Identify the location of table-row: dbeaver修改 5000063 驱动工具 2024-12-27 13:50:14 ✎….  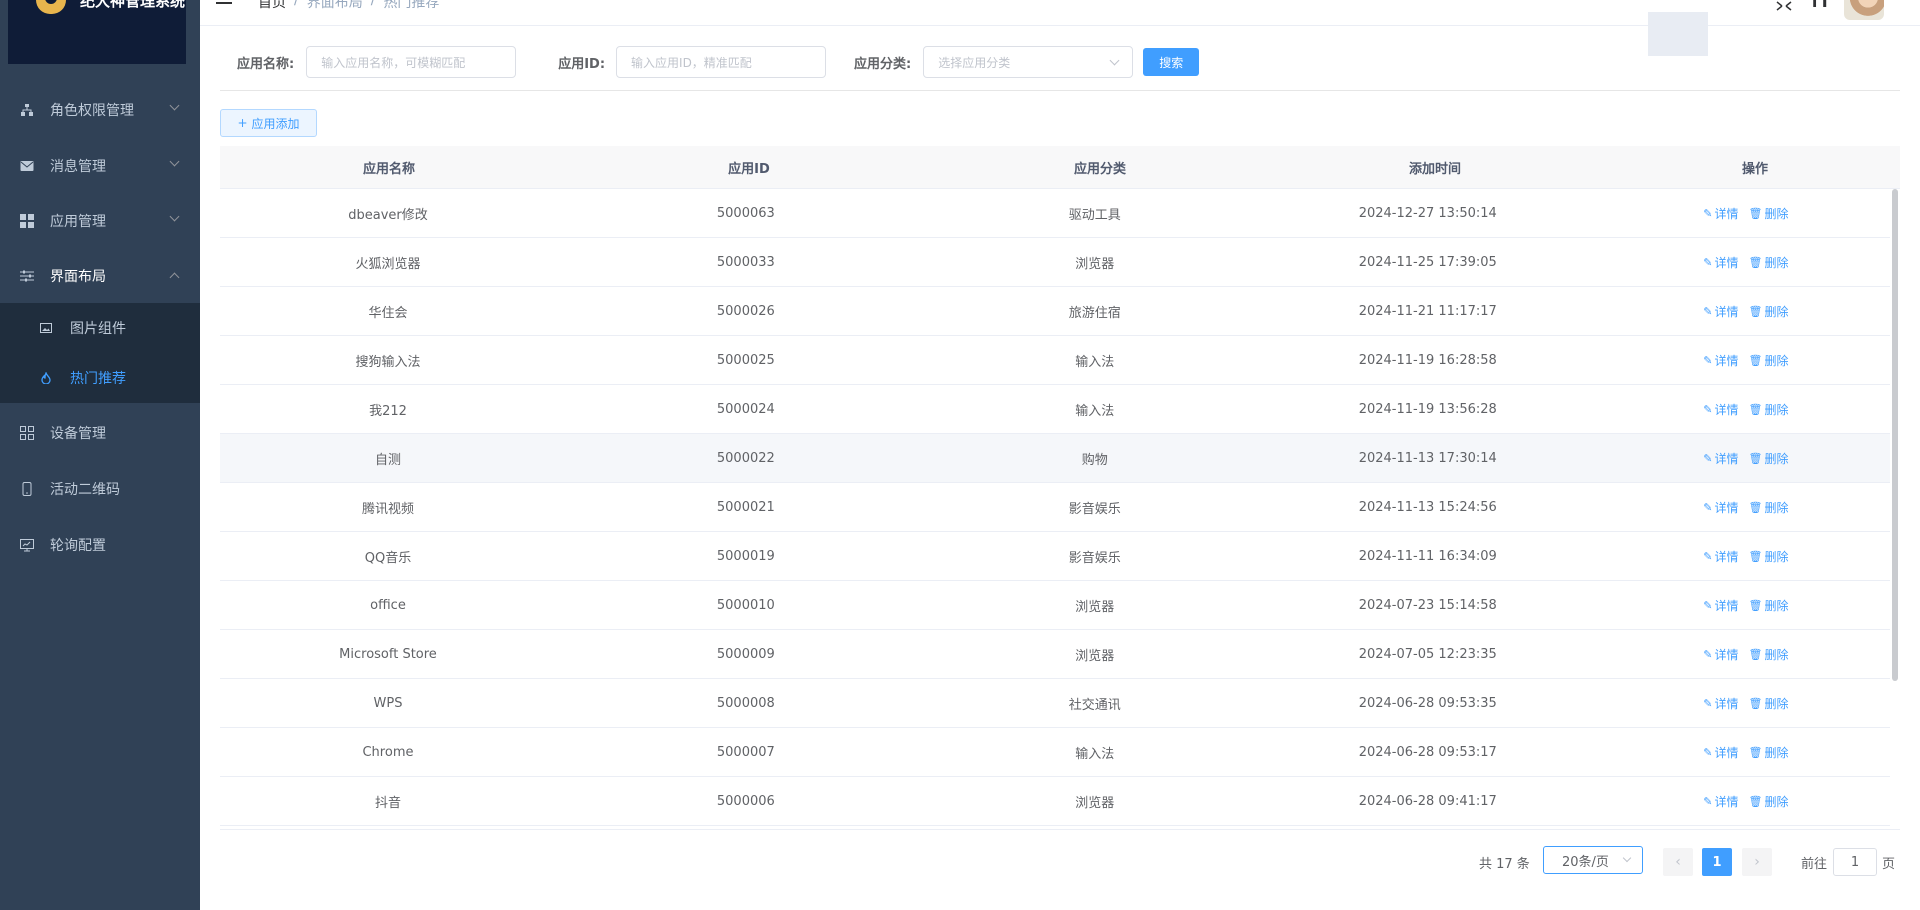
(1055, 213).